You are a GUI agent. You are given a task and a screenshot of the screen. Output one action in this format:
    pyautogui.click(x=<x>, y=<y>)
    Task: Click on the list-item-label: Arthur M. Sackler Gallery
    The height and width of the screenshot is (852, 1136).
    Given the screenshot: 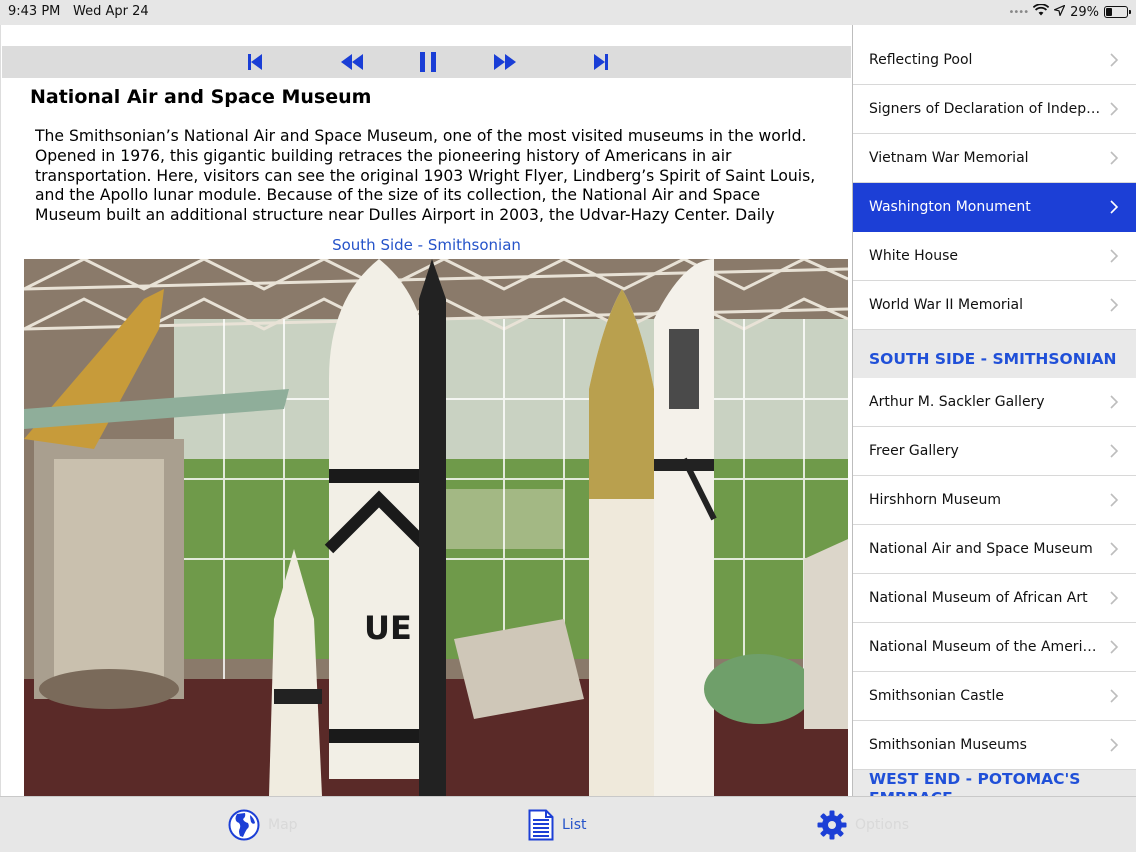 What is the action you would take?
    pyautogui.click(x=957, y=402)
    